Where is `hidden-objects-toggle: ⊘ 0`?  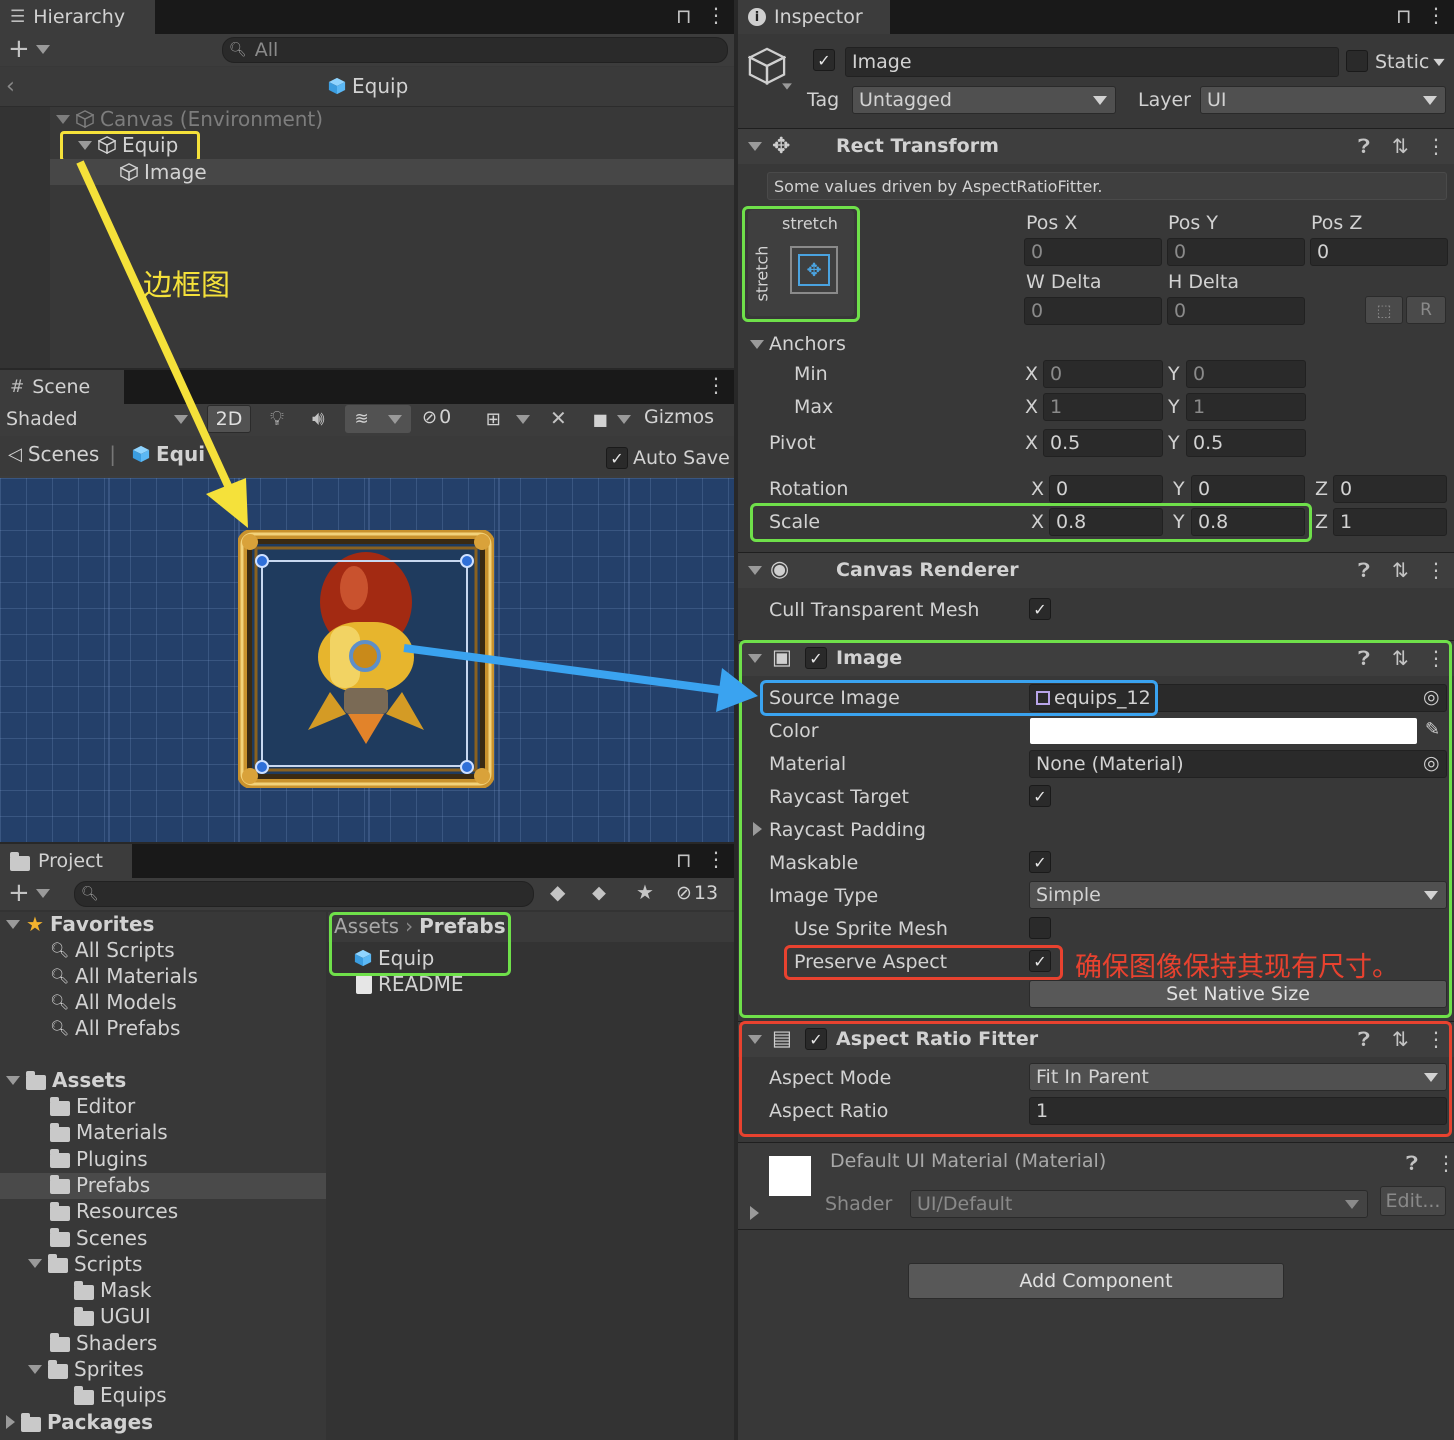
hidden-objects-toggle: ⊘ 0 is located at coordinates (436, 417).